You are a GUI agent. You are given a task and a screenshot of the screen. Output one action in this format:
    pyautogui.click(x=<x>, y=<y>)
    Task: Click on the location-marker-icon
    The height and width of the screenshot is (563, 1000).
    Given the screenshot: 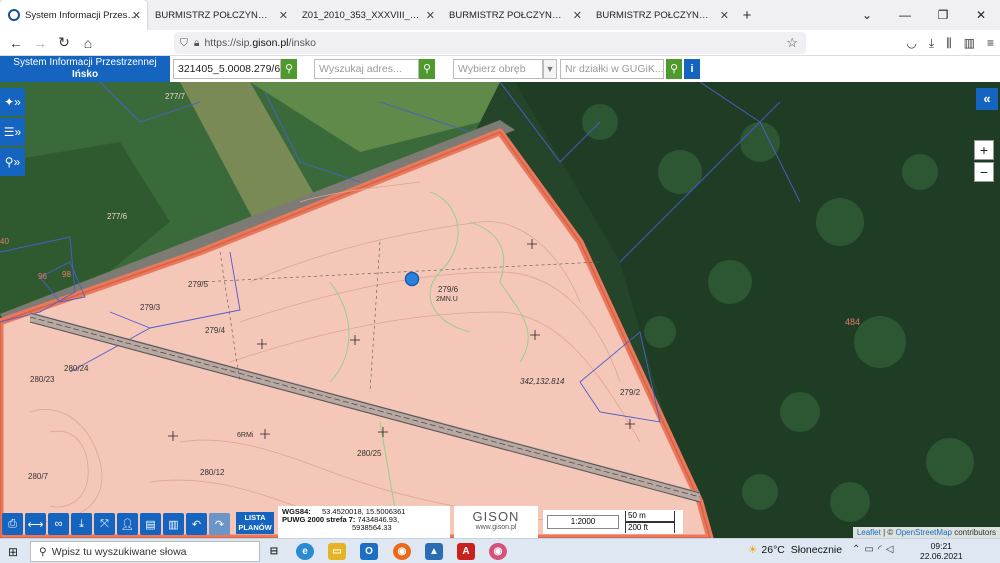 What is the action you would take?
    pyautogui.click(x=412, y=279)
    